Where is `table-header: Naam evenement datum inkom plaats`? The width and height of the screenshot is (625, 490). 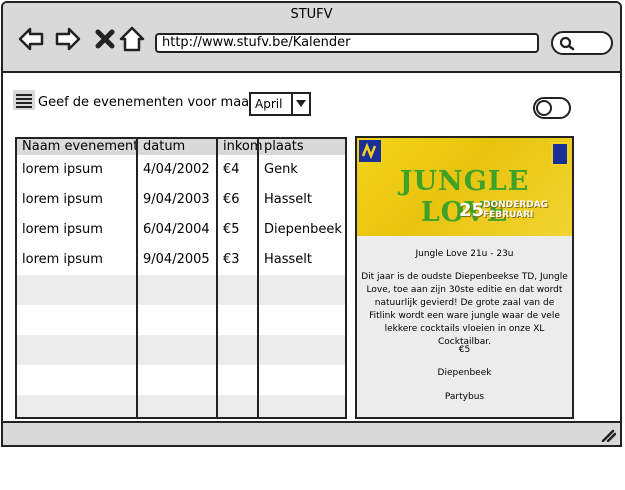 table-header: Naam evenement datum inkom plaats is located at coordinates (181, 147).